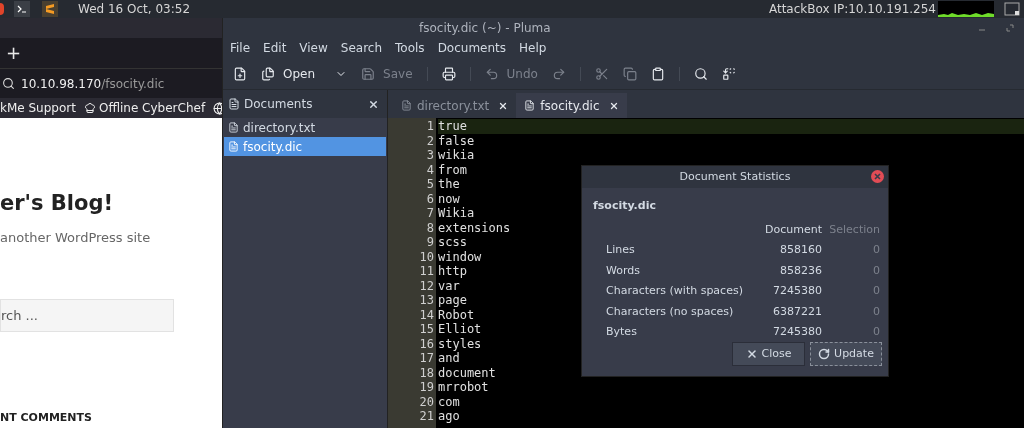 The height and width of the screenshot is (428, 1024). What do you see at coordinates (793, 229) in the screenshot?
I see `column-header: Document` at bounding box center [793, 229].